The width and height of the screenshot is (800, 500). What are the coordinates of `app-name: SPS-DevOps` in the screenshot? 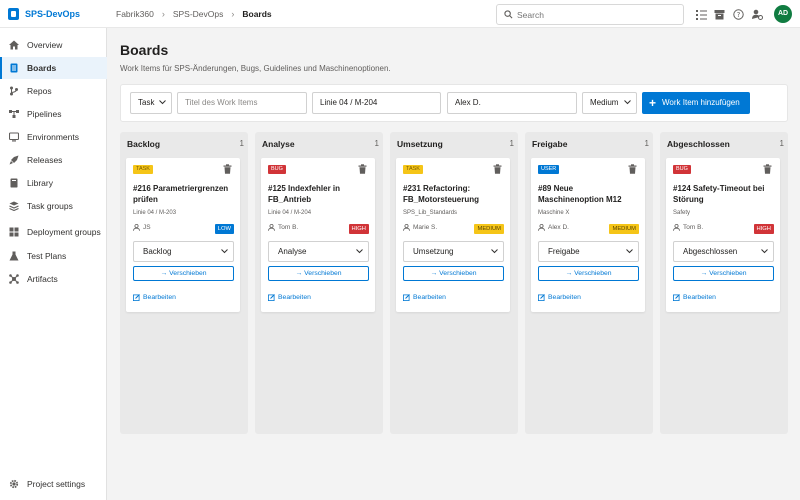 It's located at (52, 14).